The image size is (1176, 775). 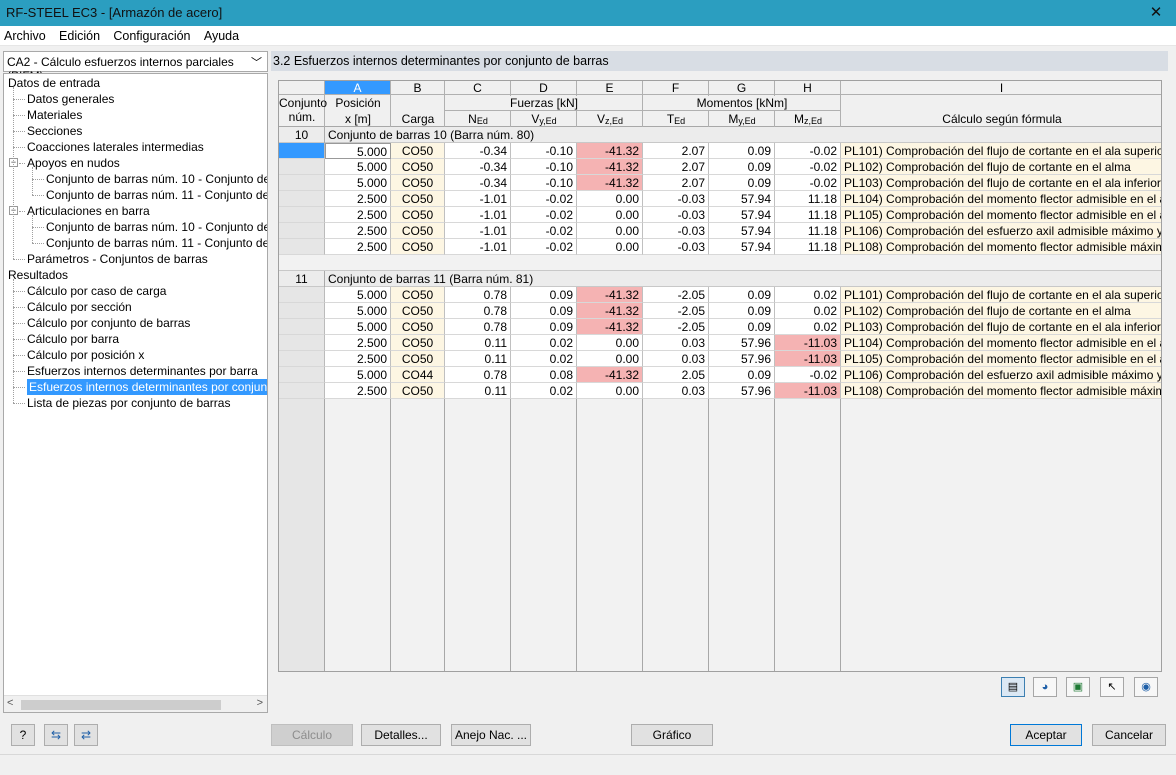 What do you see at coordinates (544, 215) in the screenshot?
I see `cell-vy: -0.02` at bounding box center [544, 215].